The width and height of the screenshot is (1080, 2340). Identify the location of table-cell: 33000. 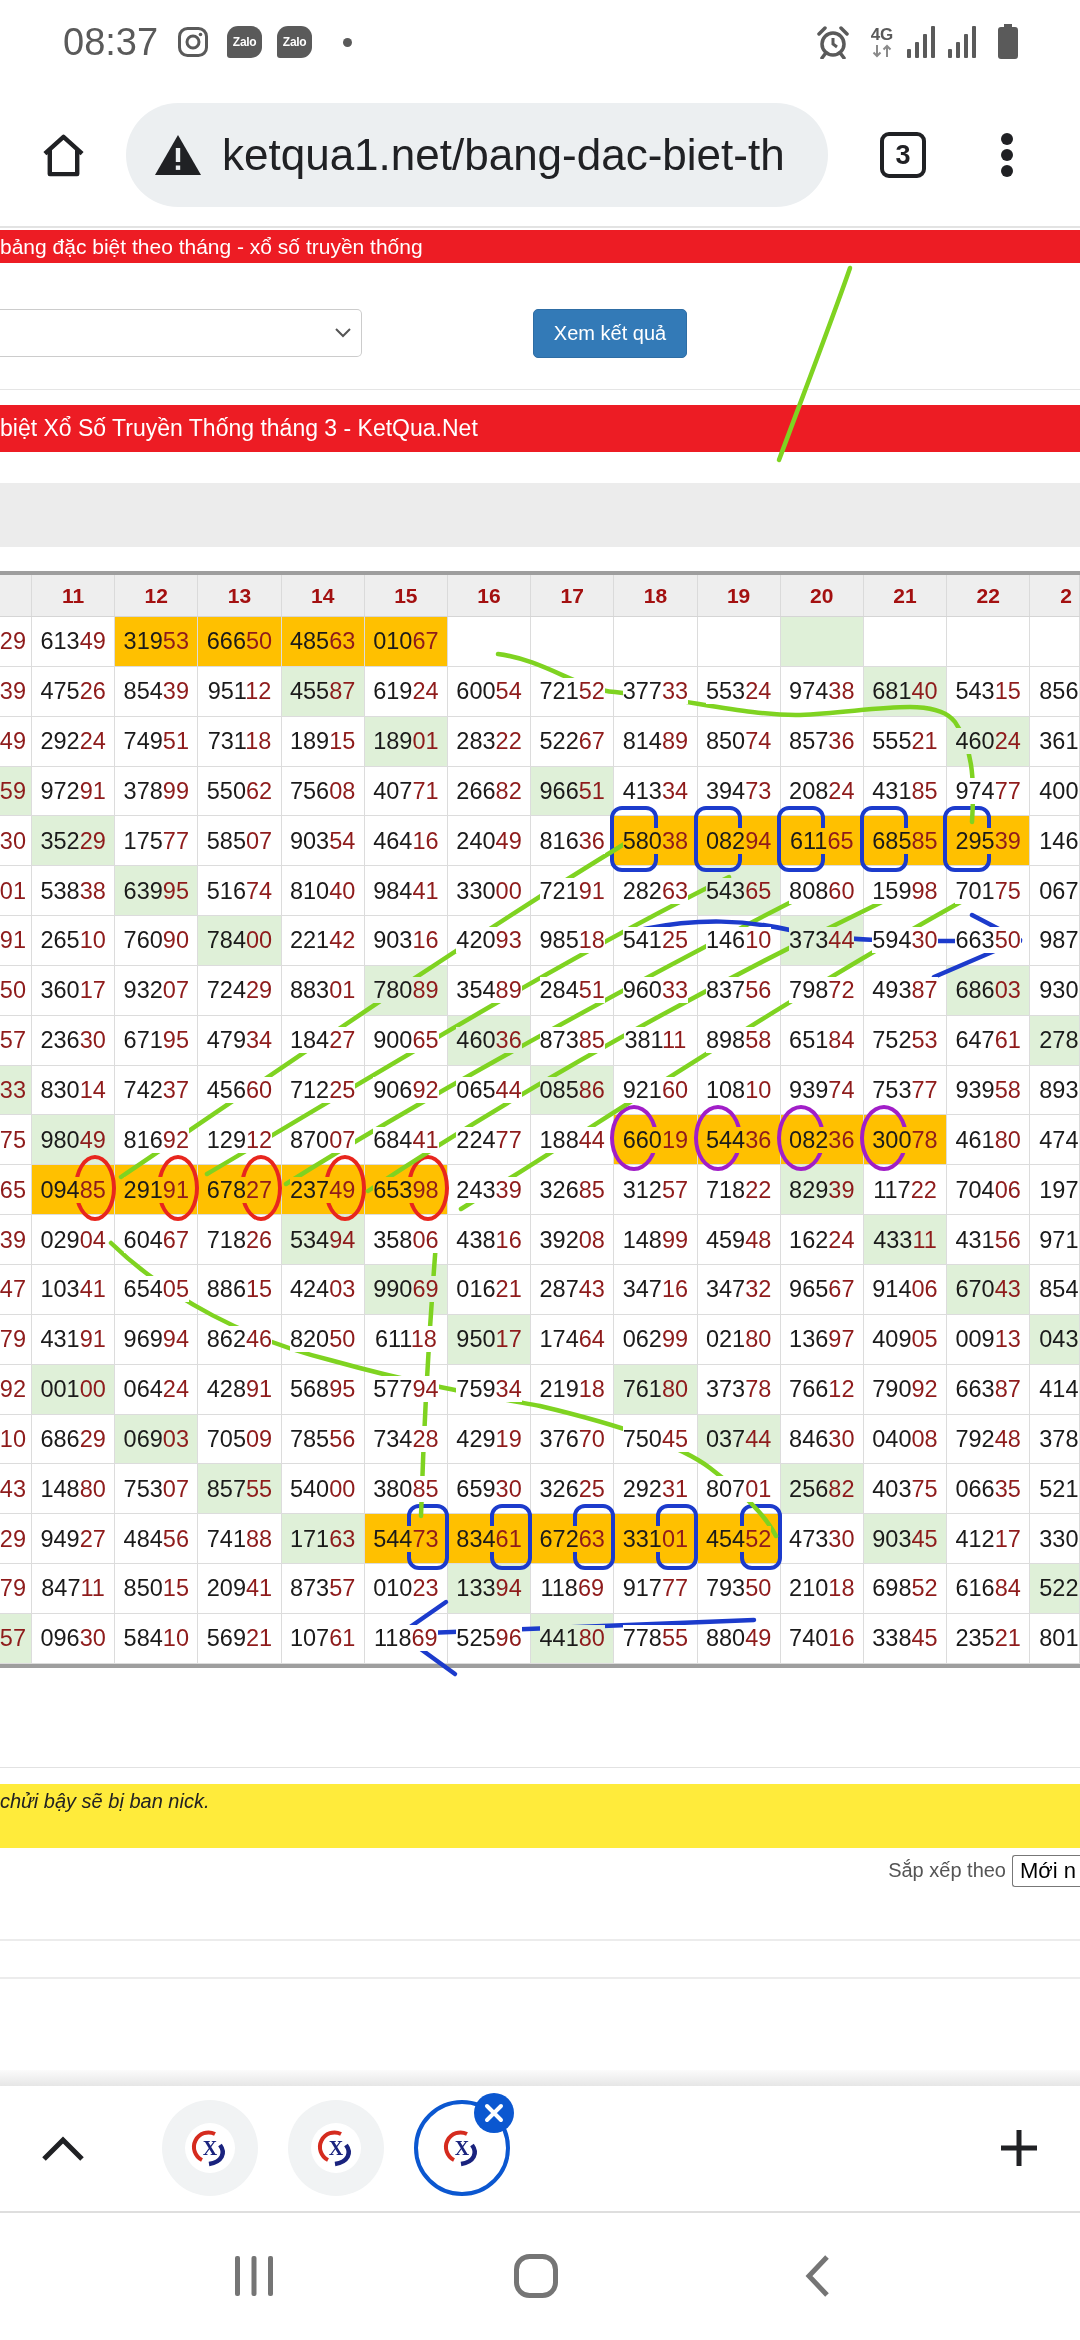
(489, 891).